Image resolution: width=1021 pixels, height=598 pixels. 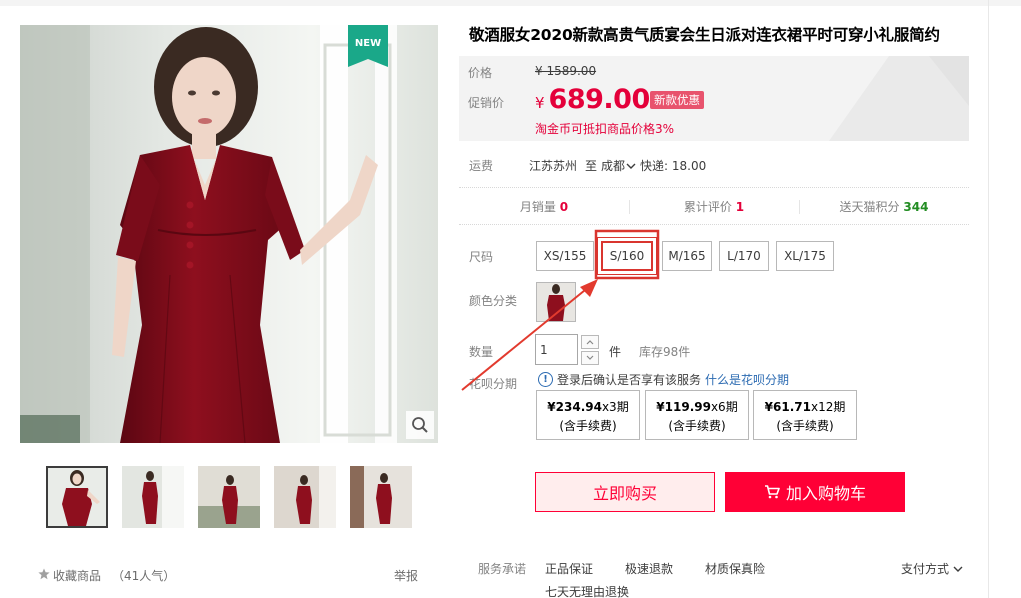 I want to click on huabei-info-link: 什么是花呗分期, so click(x=747, y=379).